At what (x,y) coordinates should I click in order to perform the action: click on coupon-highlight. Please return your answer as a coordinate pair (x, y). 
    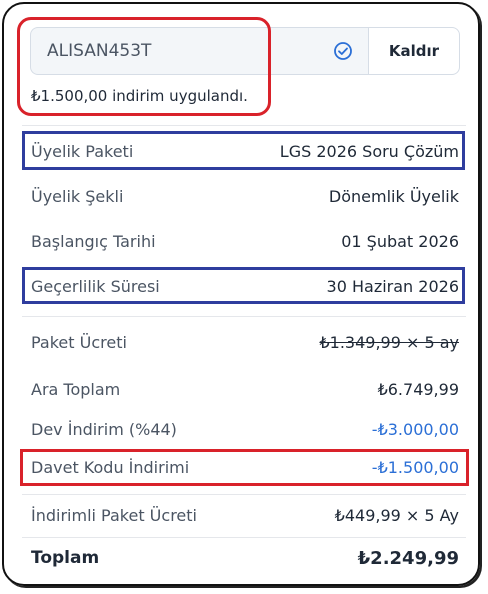
    Looking at the image, I should click on (144, 66).